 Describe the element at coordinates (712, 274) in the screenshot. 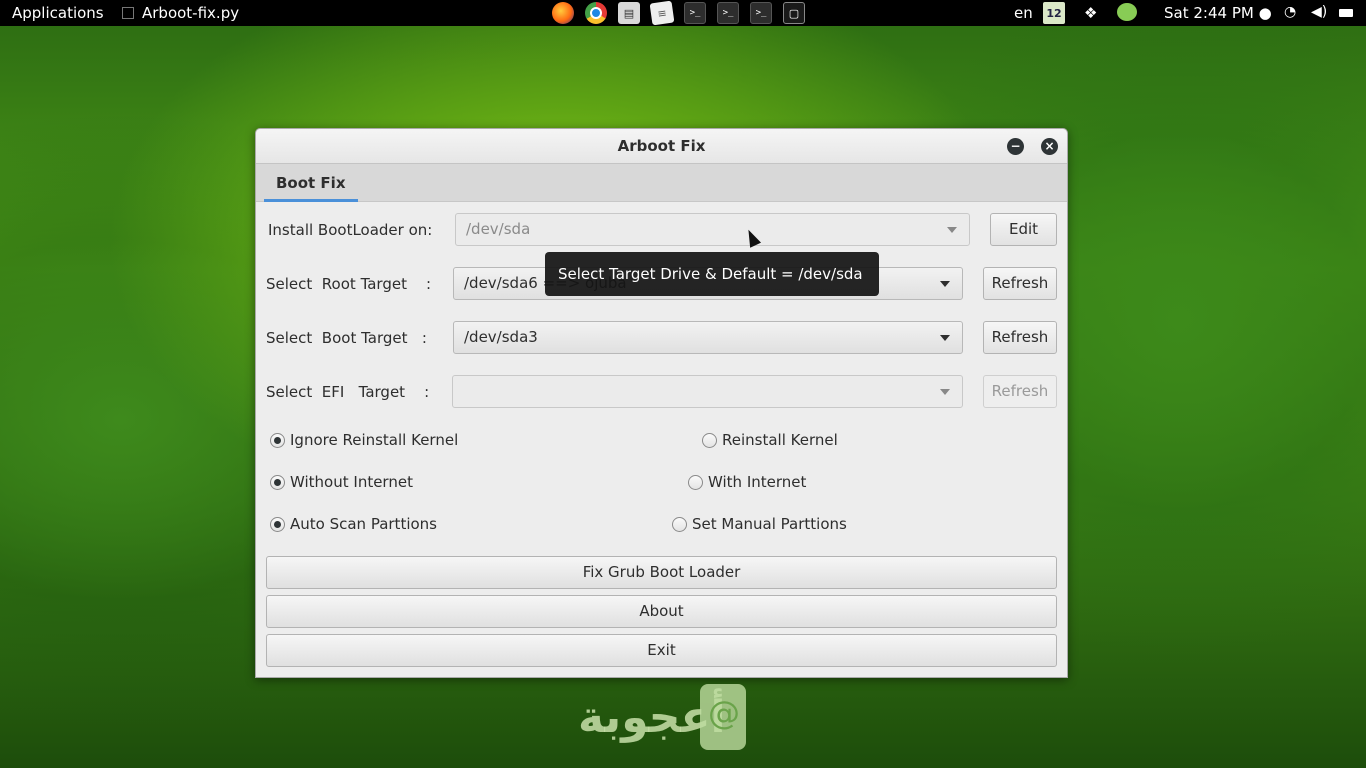

I see `tooltip: Select Target Drive & Default = /dev/sda` at that location.